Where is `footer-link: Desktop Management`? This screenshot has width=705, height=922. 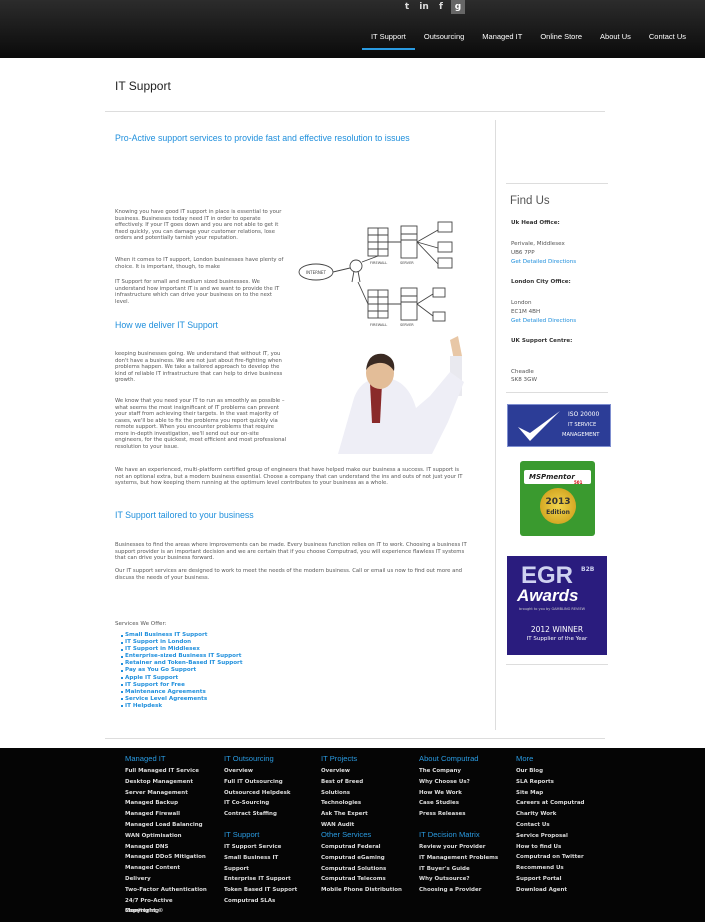
footer-link: Desktop Management is located at coordinates (166, 782).